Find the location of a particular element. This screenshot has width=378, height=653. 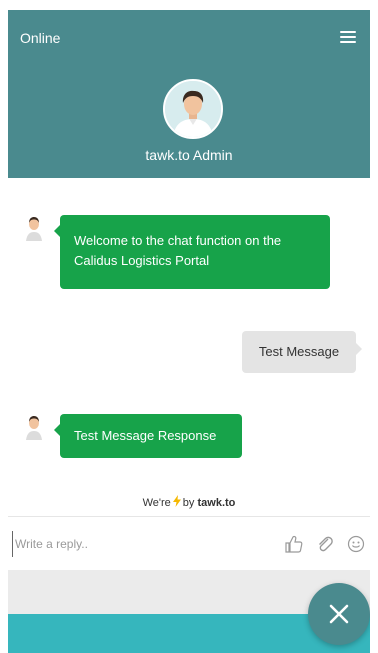

message-bubble-agent: Test Message Response is located at coordinates (148, 436).